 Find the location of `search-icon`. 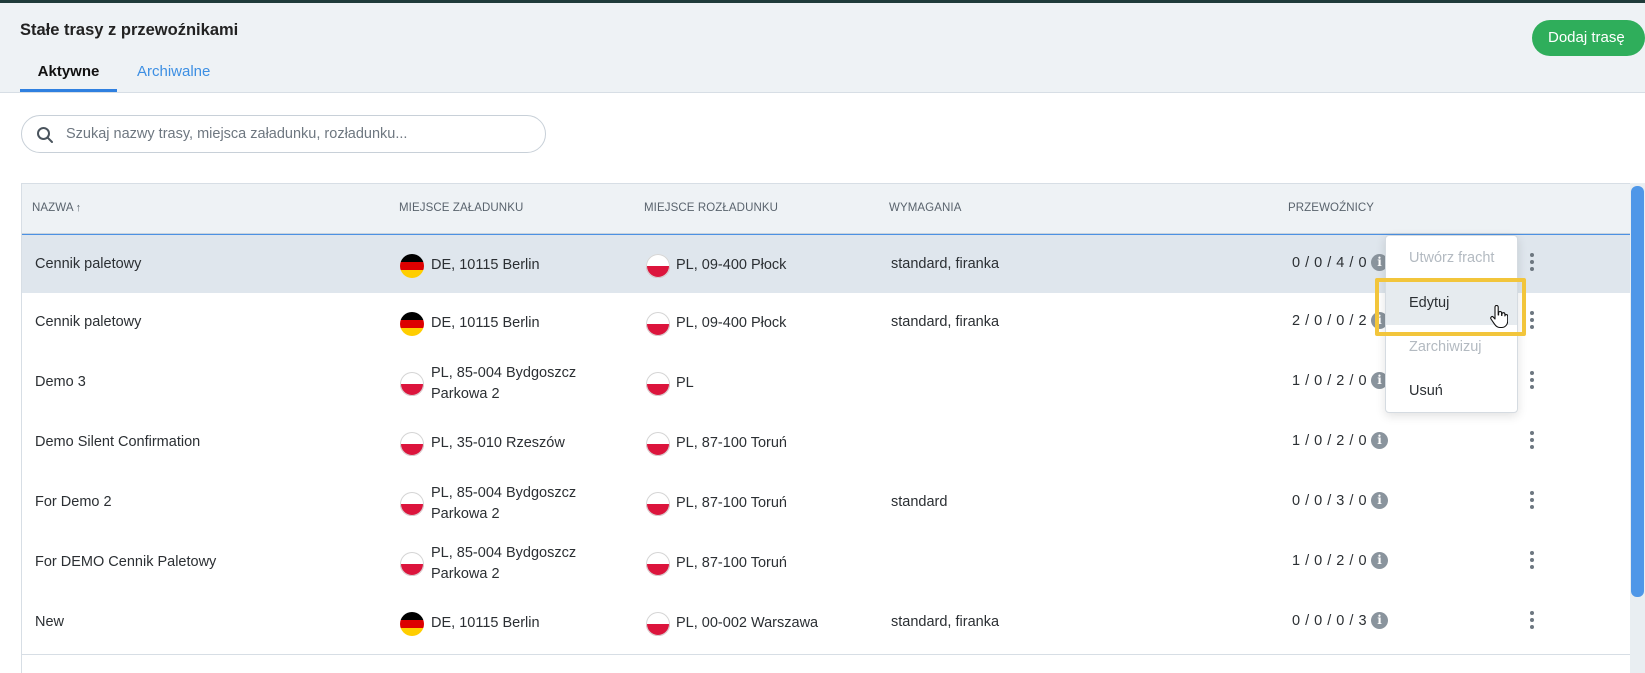

search-icon is located at coordinates (45, 135).